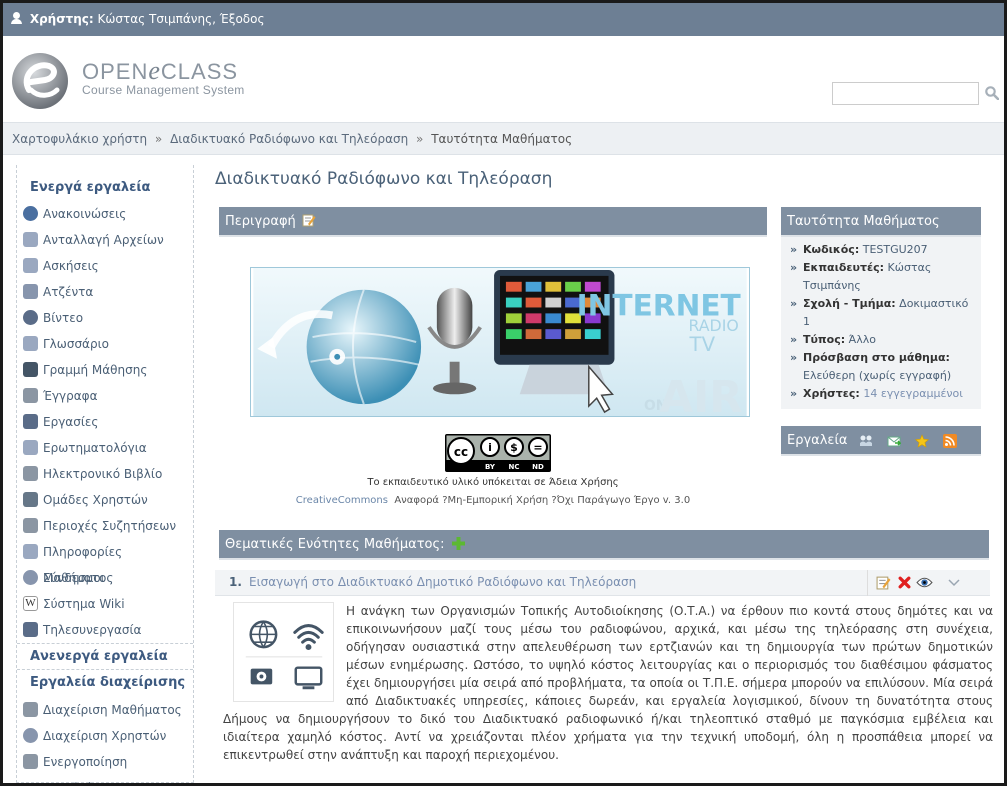 The height and width of the screenshot is (786, 1007). I want to click on sidebar-item: Περιοχές Συζητήσεων, so click(105, 526).